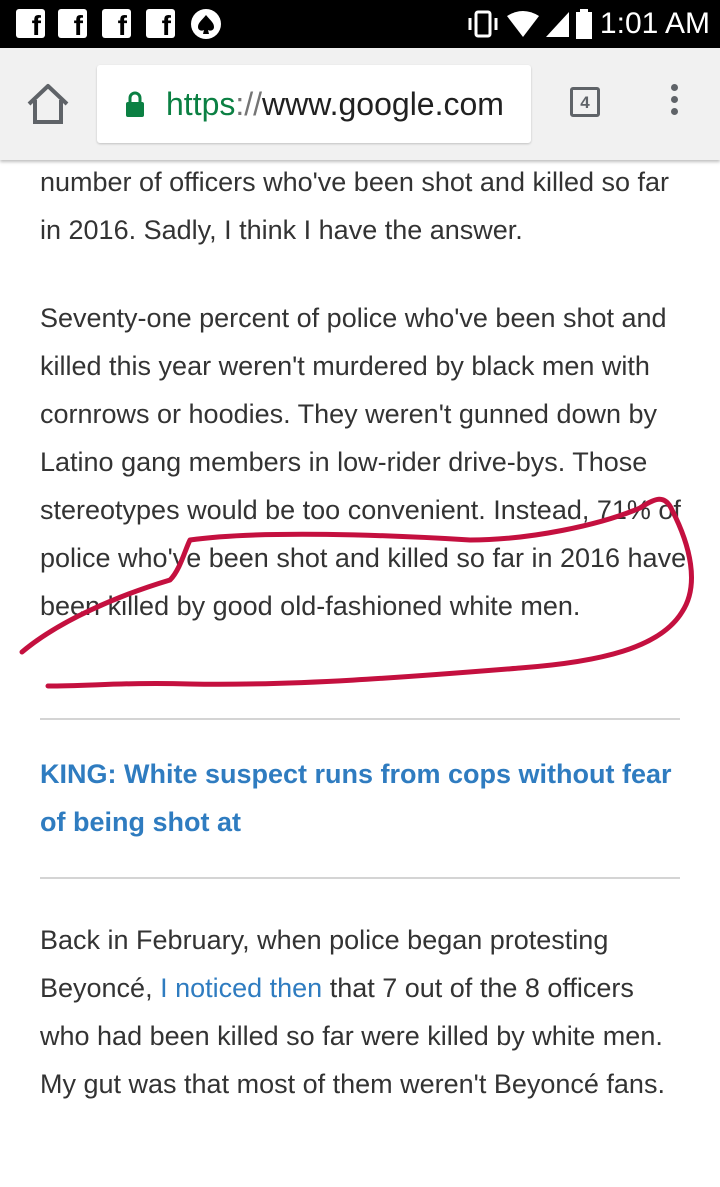 The height and width of the screenshot is (1187, 720). Describe the element at coordinates (383, 104) in the screenshot. I see `url-host: www.google.com` at that location.